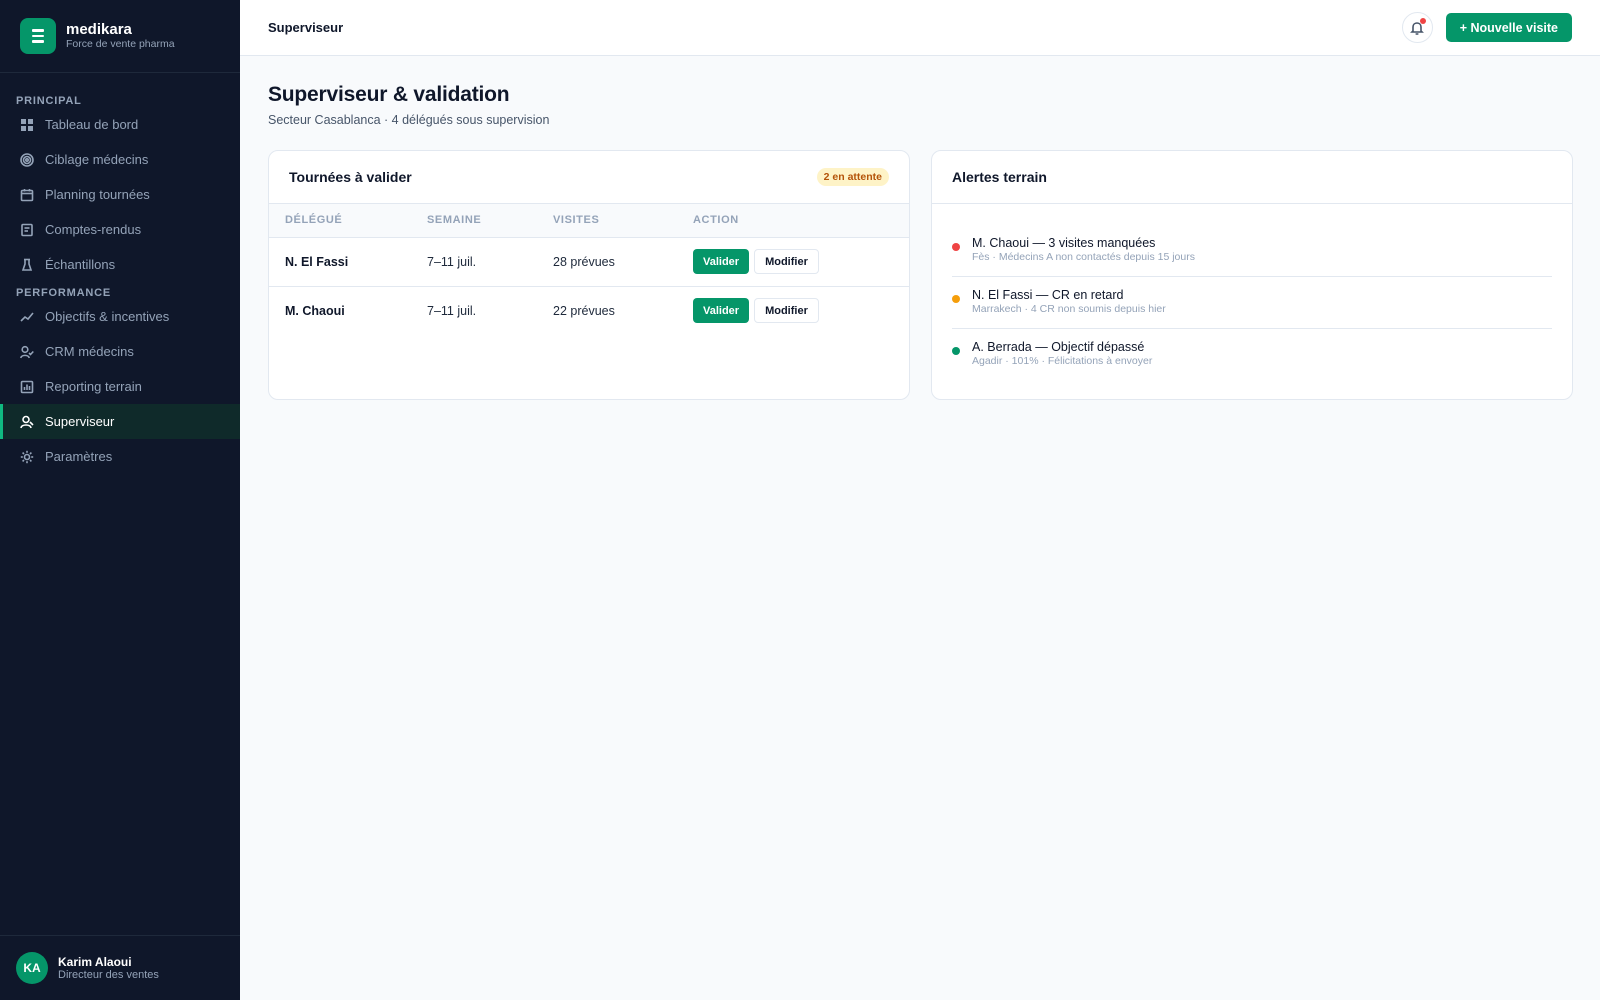 The image size is (1600, 1000). I want to click on delegate-name: M. Chaoui, so click(315, 310).